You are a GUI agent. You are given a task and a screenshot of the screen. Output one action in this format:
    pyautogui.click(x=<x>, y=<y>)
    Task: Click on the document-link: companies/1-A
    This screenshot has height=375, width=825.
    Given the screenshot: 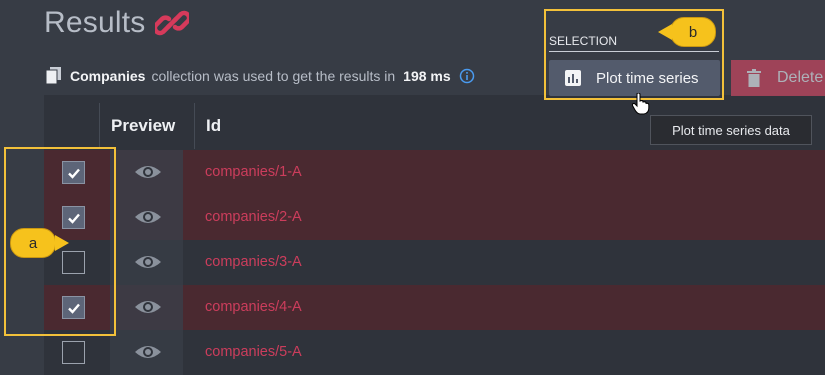 What is the action you would take?
    pyautogui.click(x=253, y=172)
    